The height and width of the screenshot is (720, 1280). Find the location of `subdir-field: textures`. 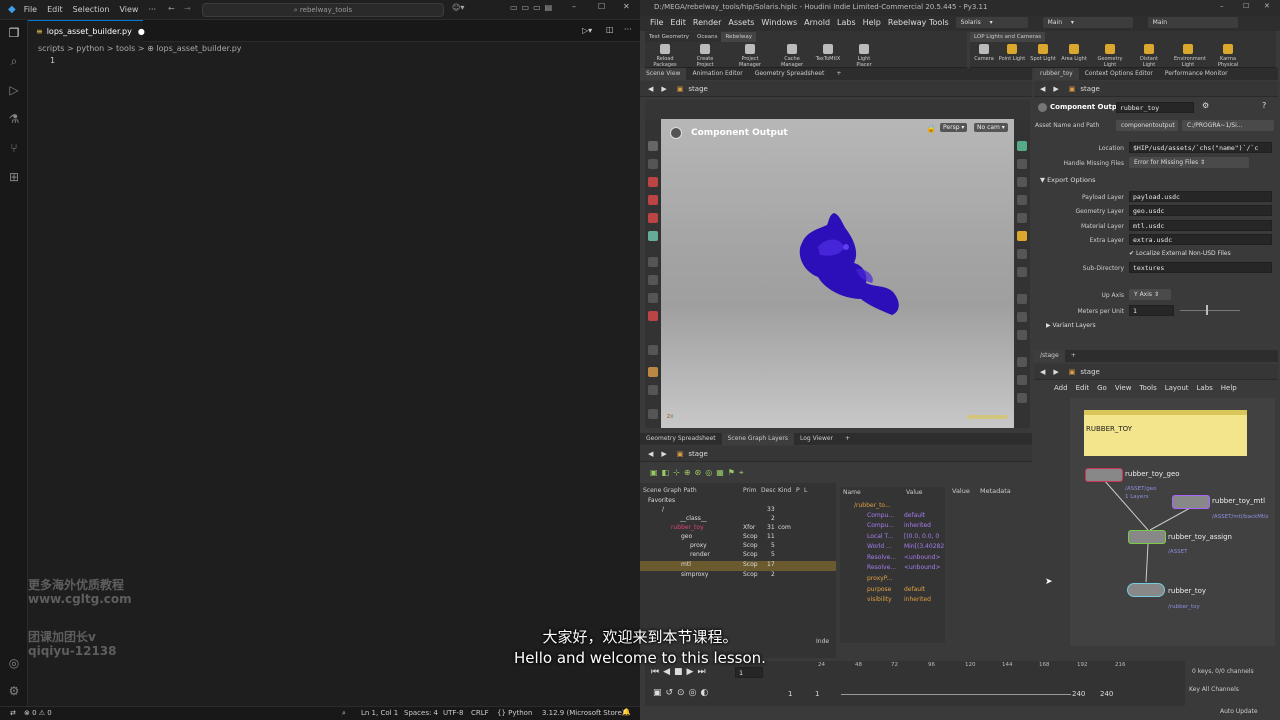

subdir-field: textures is located at coordinates (1200, 267).